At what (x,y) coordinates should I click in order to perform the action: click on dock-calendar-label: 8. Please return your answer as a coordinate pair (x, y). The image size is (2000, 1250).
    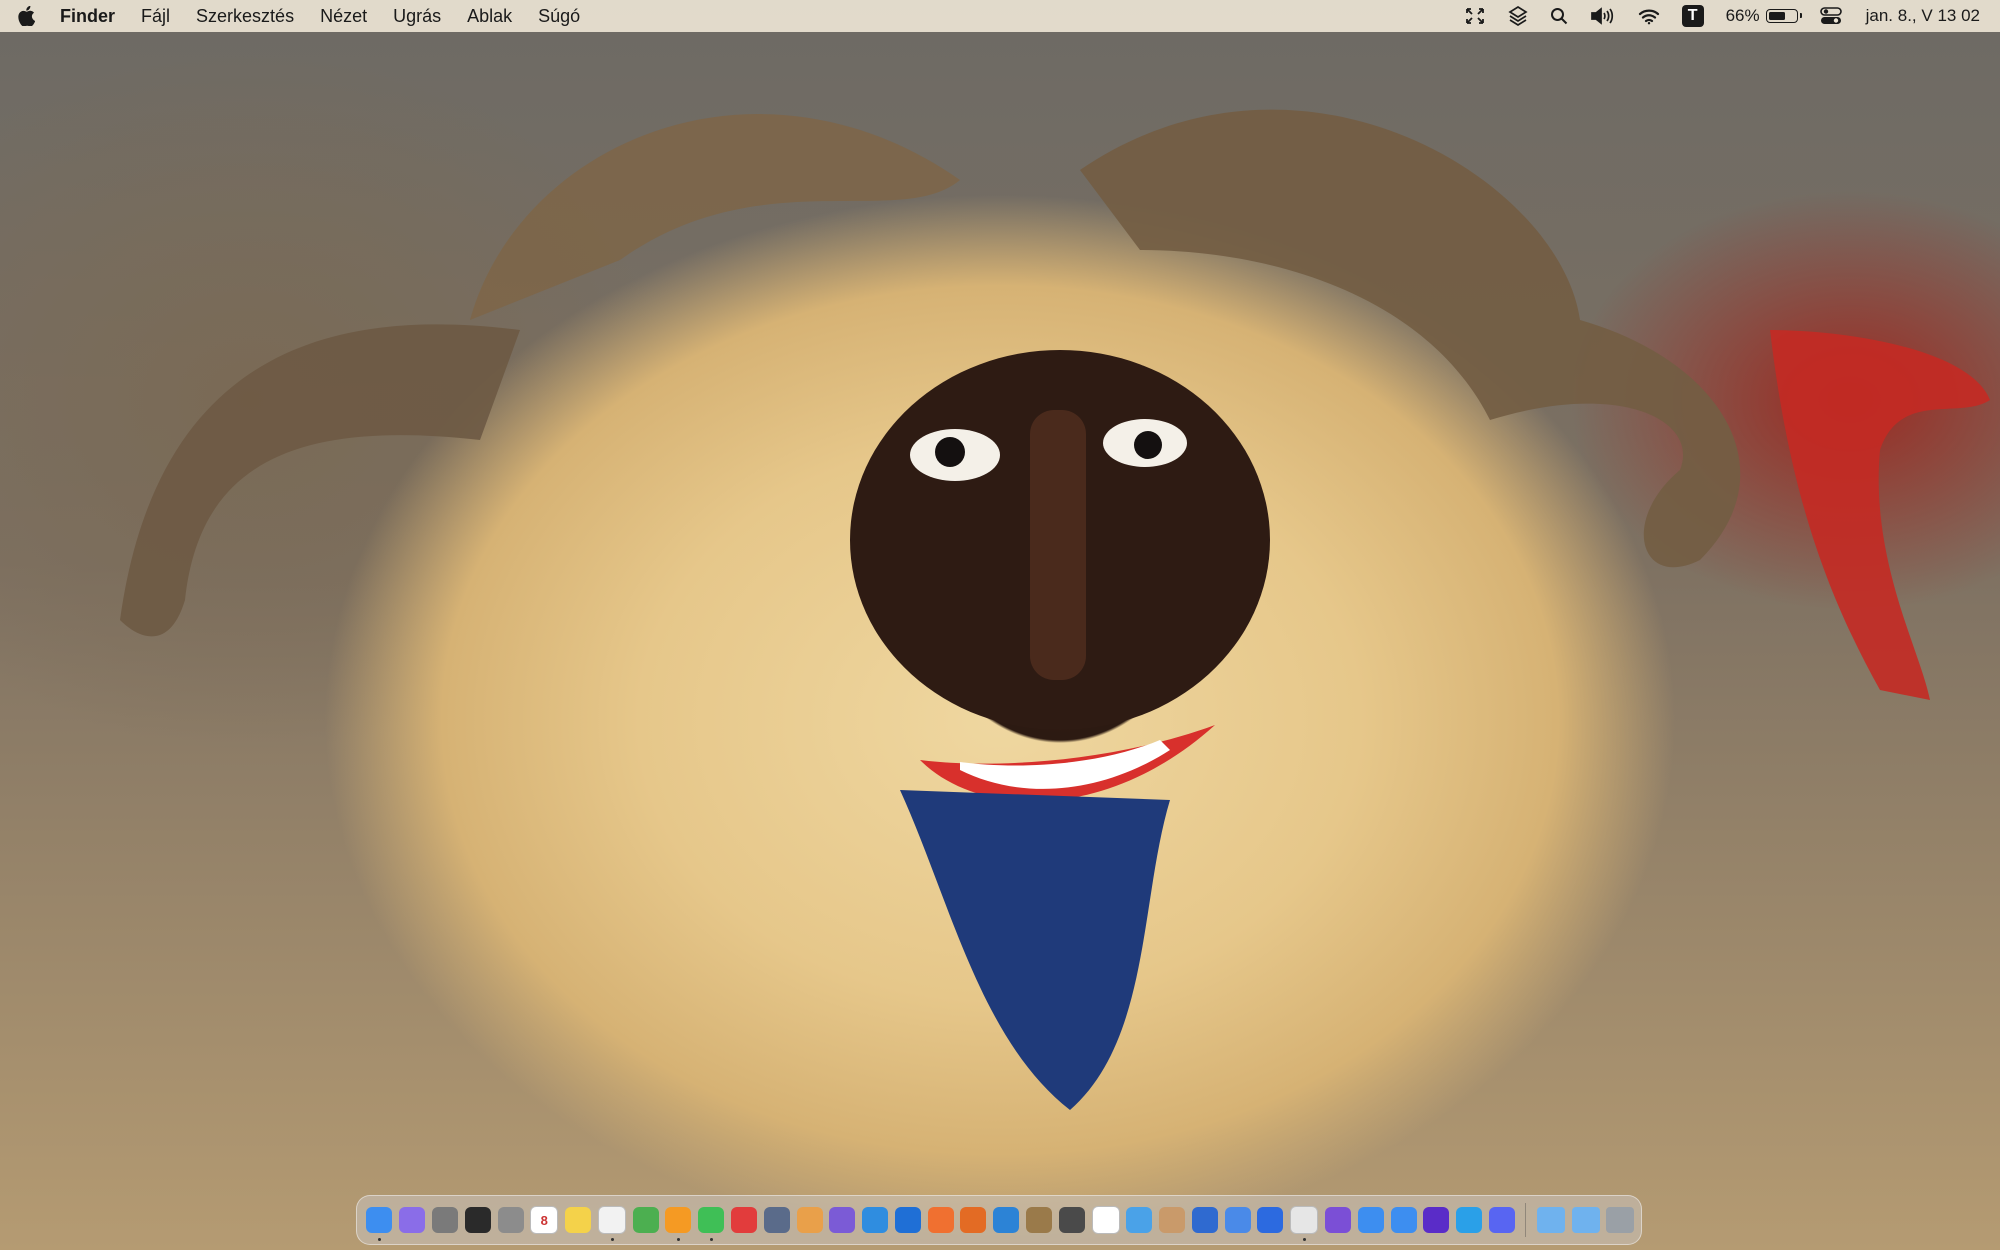
    Looking at the image, I should click on (544, 1220).